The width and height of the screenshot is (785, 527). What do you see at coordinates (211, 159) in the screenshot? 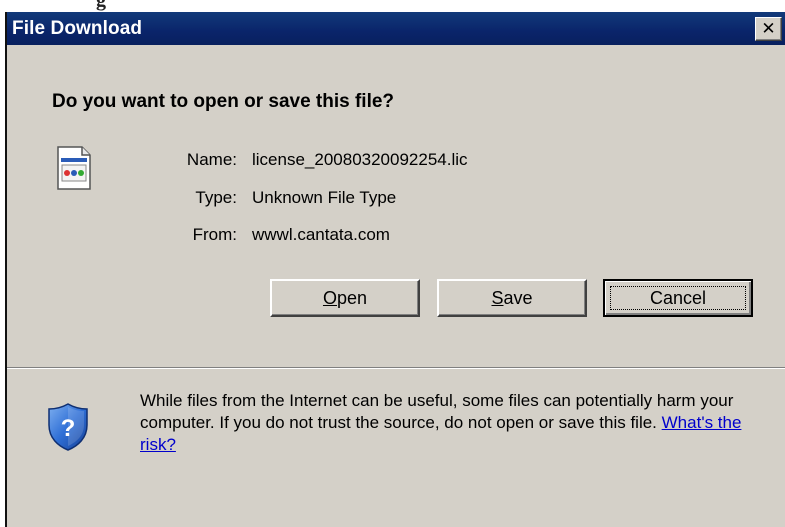
I see `name-label: Name:` at bounding box center [211, 159].